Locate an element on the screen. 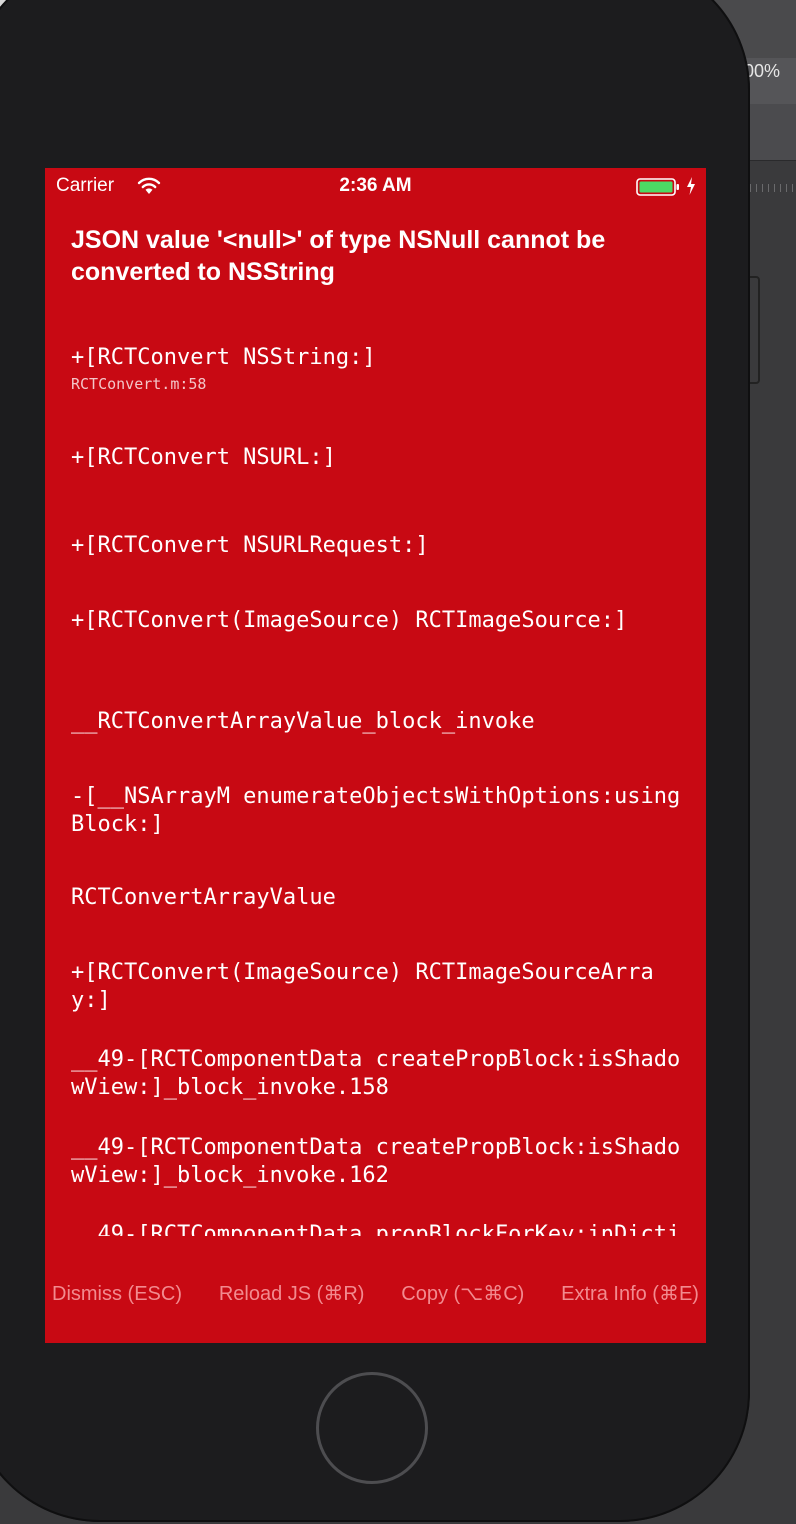 The width and height of the screenshot is (796, 1524). frame-file: RCTConvert.m:58 is located at coordinates (139, 384).